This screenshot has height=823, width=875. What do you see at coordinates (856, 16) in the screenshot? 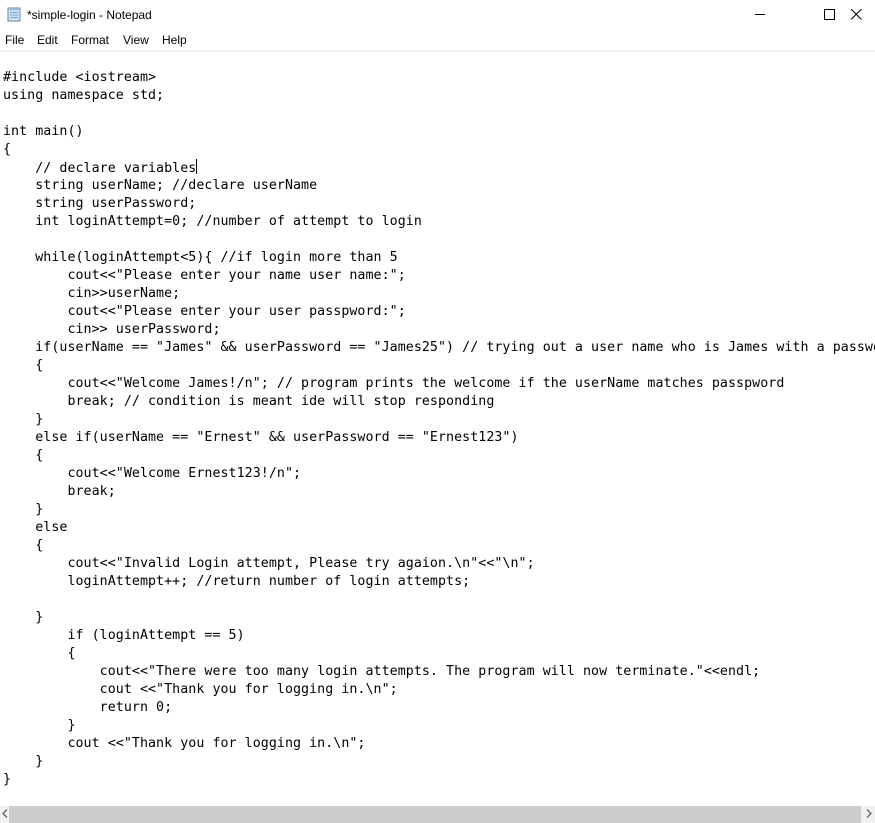
I see `close-icon` at bounding box center [856, 16].